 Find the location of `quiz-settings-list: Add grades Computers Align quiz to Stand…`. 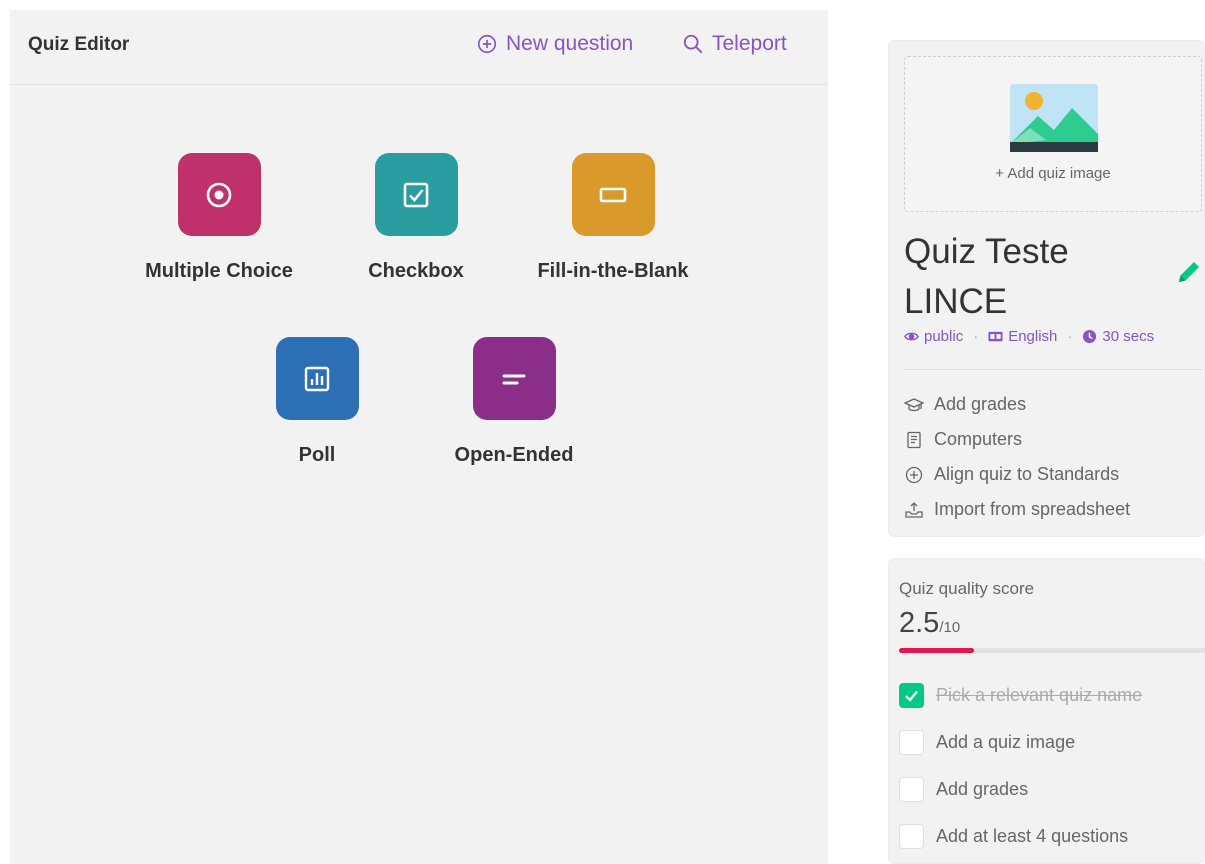

quiz-settings-list: Add grades Computers Align quiz to Stand… is located at coordinates (1017, 457).